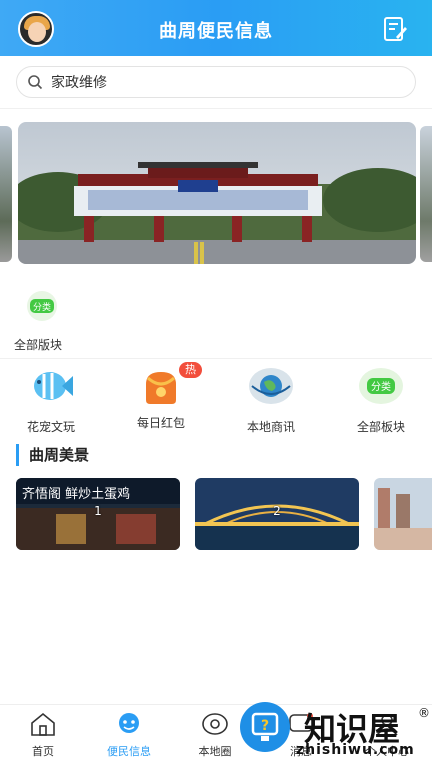 This screenshot has width=432, height=768. Describe the element at coordinates (226, 82) in the screenshot. I see `search-input` at that location.